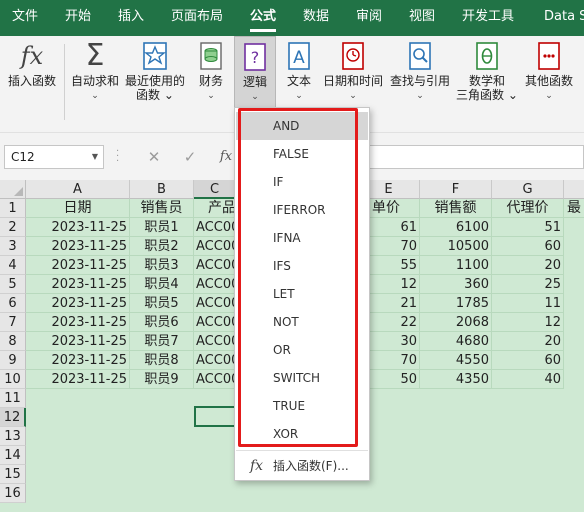  I want to click on tab-insert: 插入, so click(131, 18).